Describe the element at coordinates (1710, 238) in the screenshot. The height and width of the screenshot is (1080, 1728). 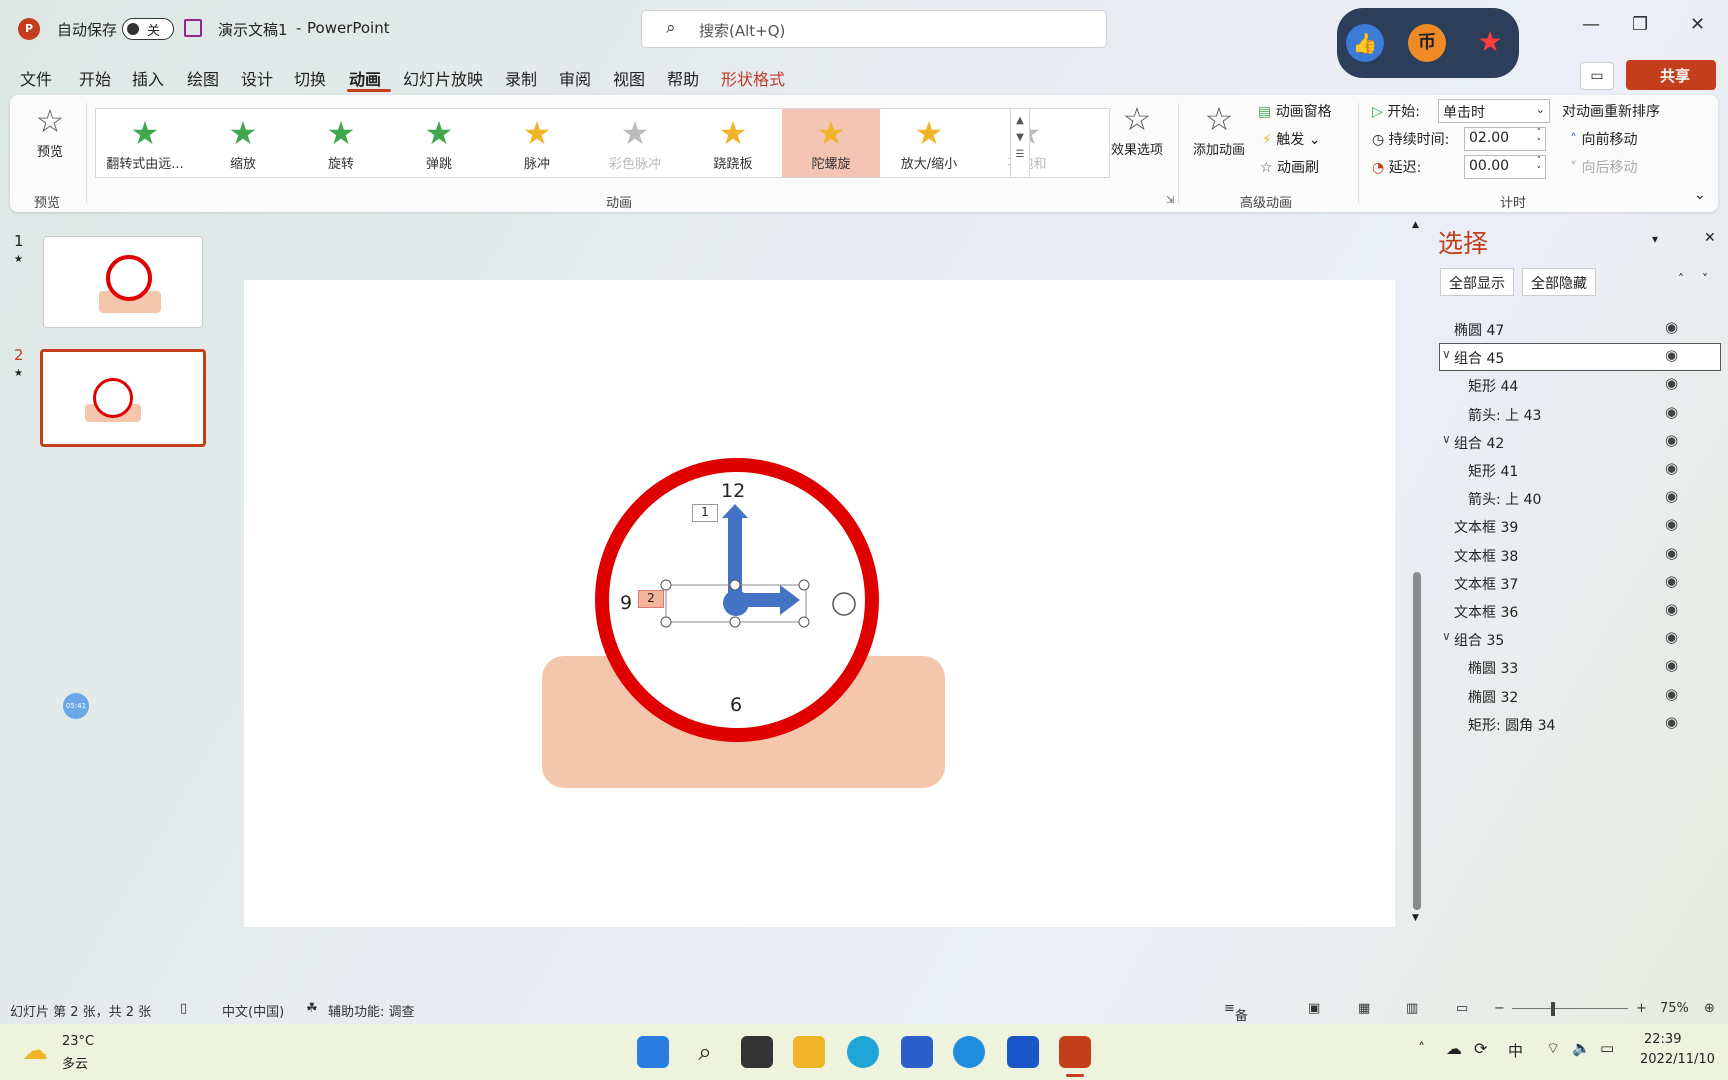
I see `pane-close-icon: ✕` at that location.